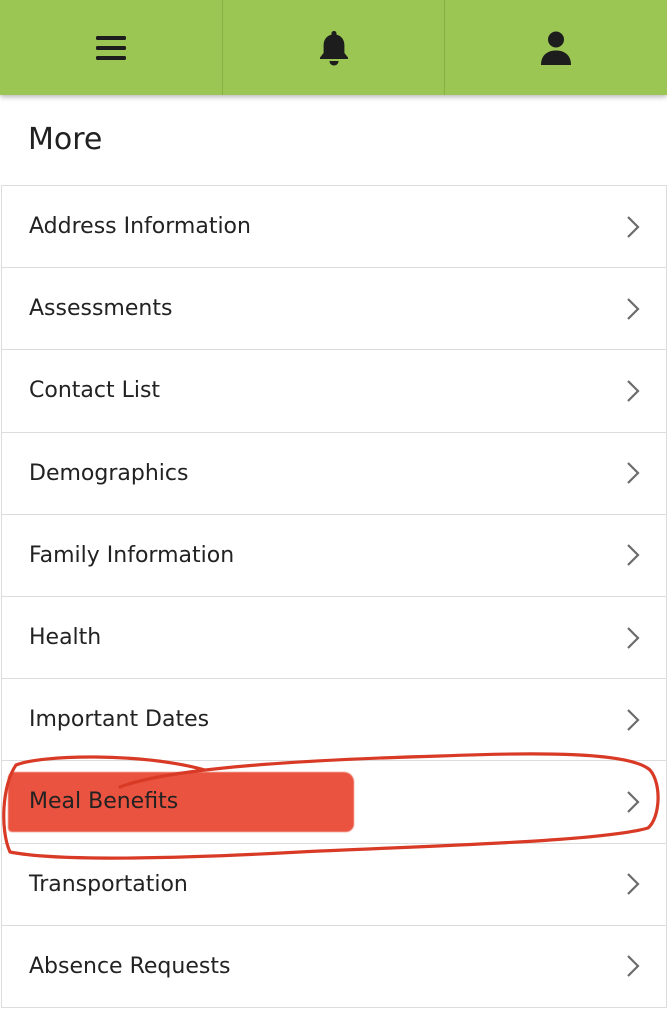 The width and height of the screenshot is (667, 1024). What do you see at coordinates (334, 227) in the screenshot?
I see `menu-item-address-information: Address Information` at bounding box center [334, 227].